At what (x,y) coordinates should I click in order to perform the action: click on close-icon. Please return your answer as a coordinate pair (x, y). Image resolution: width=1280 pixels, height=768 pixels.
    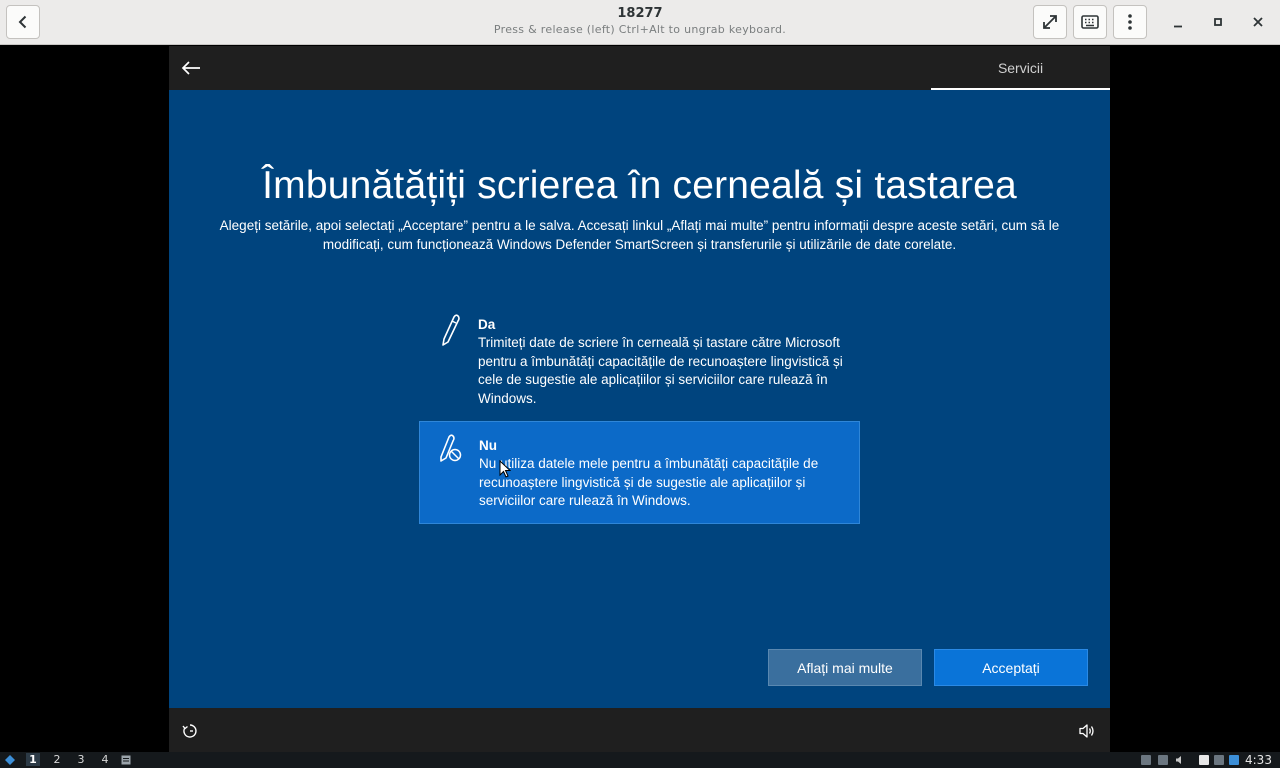
    Looking at the image, I should click on (1258, 22).